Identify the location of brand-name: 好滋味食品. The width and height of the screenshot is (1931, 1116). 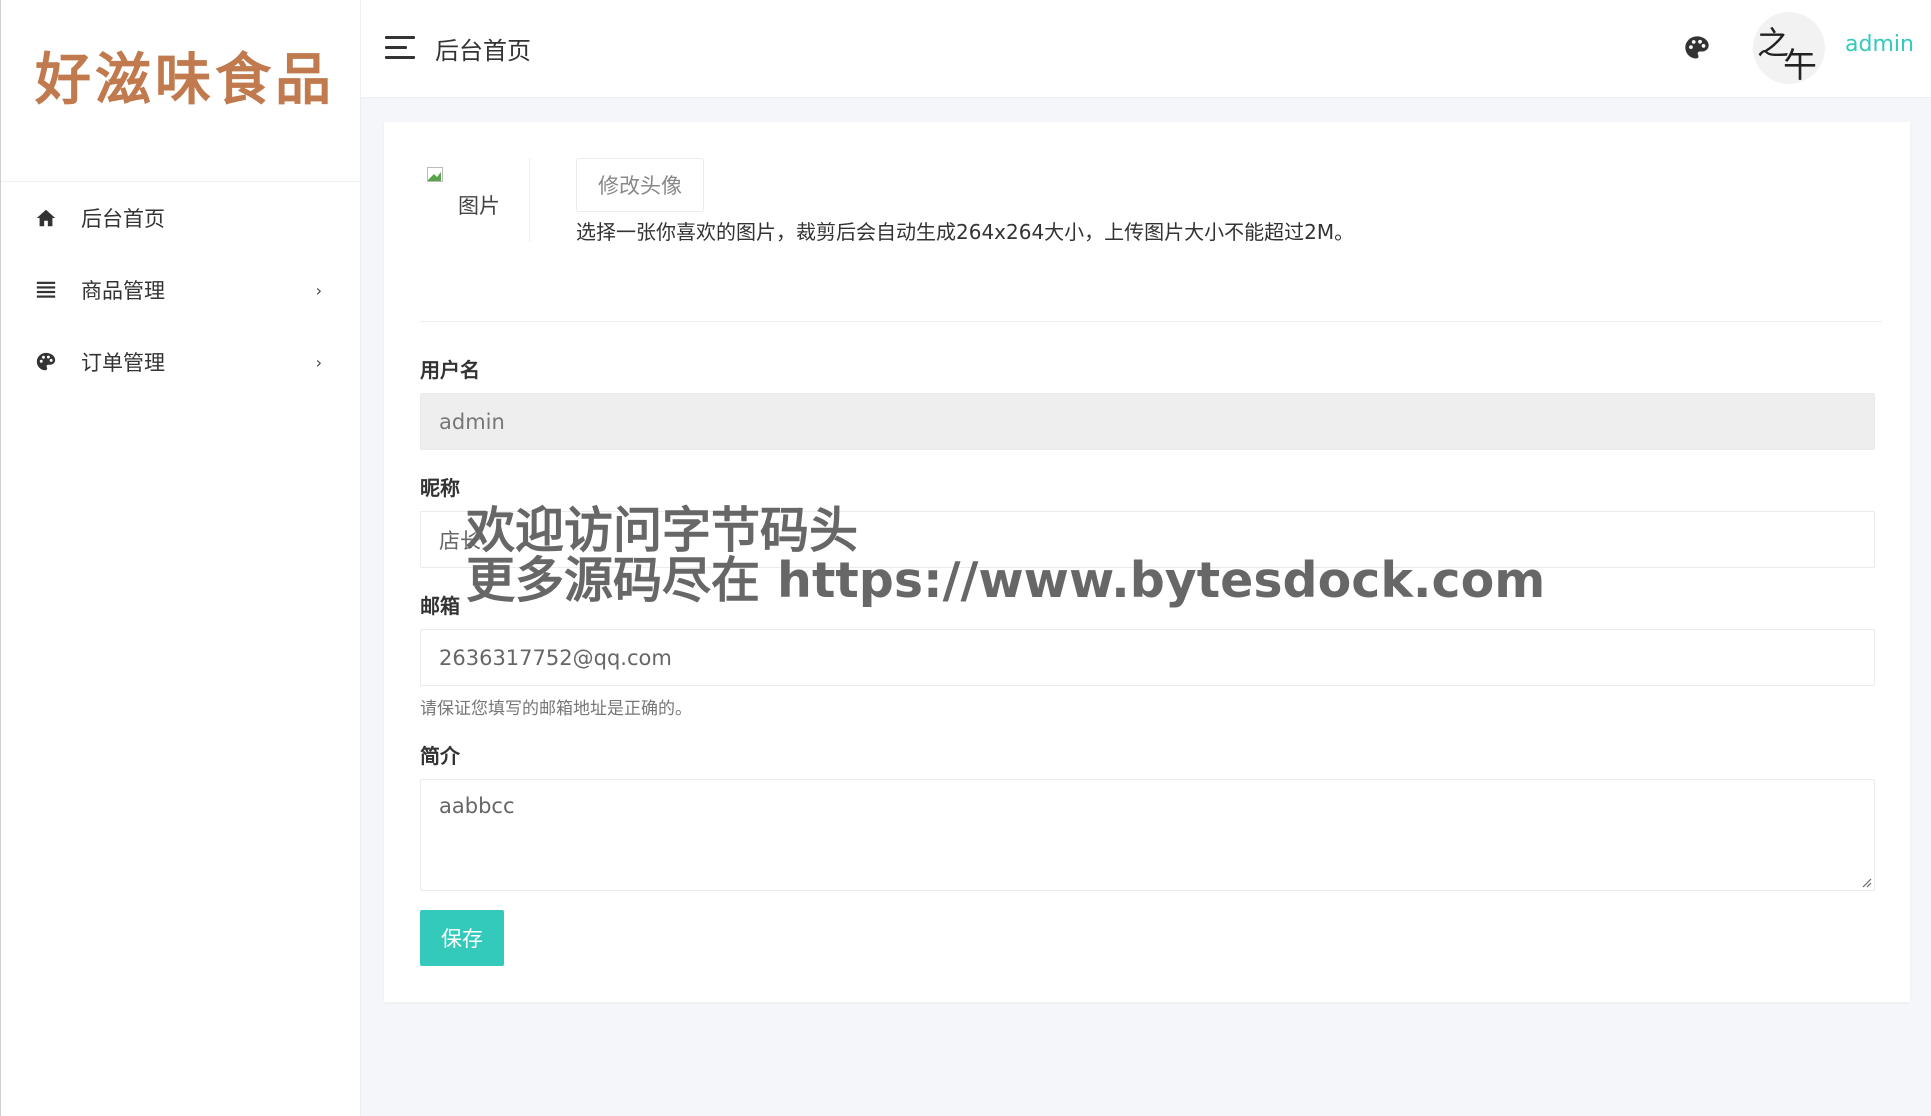
(185, 80).